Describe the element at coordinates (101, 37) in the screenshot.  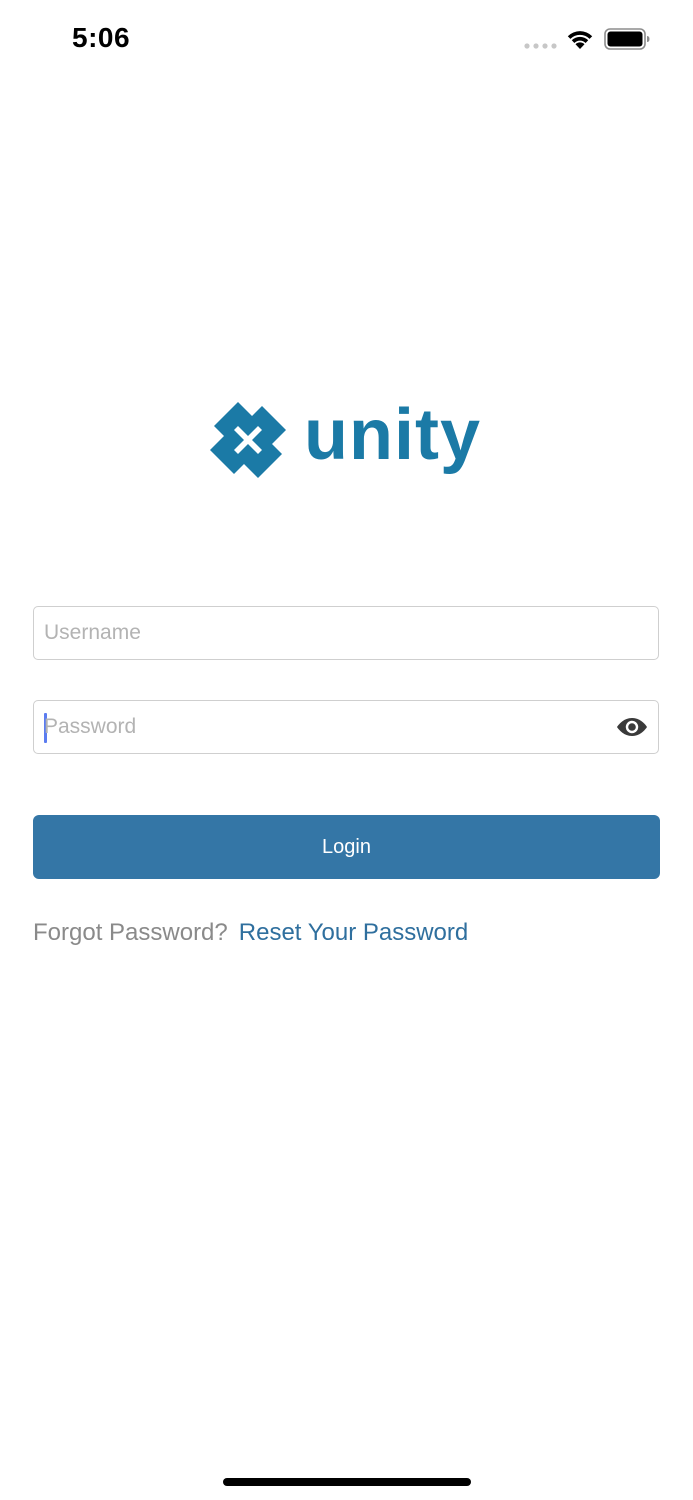
I see `status-time: 5:06` at that location.